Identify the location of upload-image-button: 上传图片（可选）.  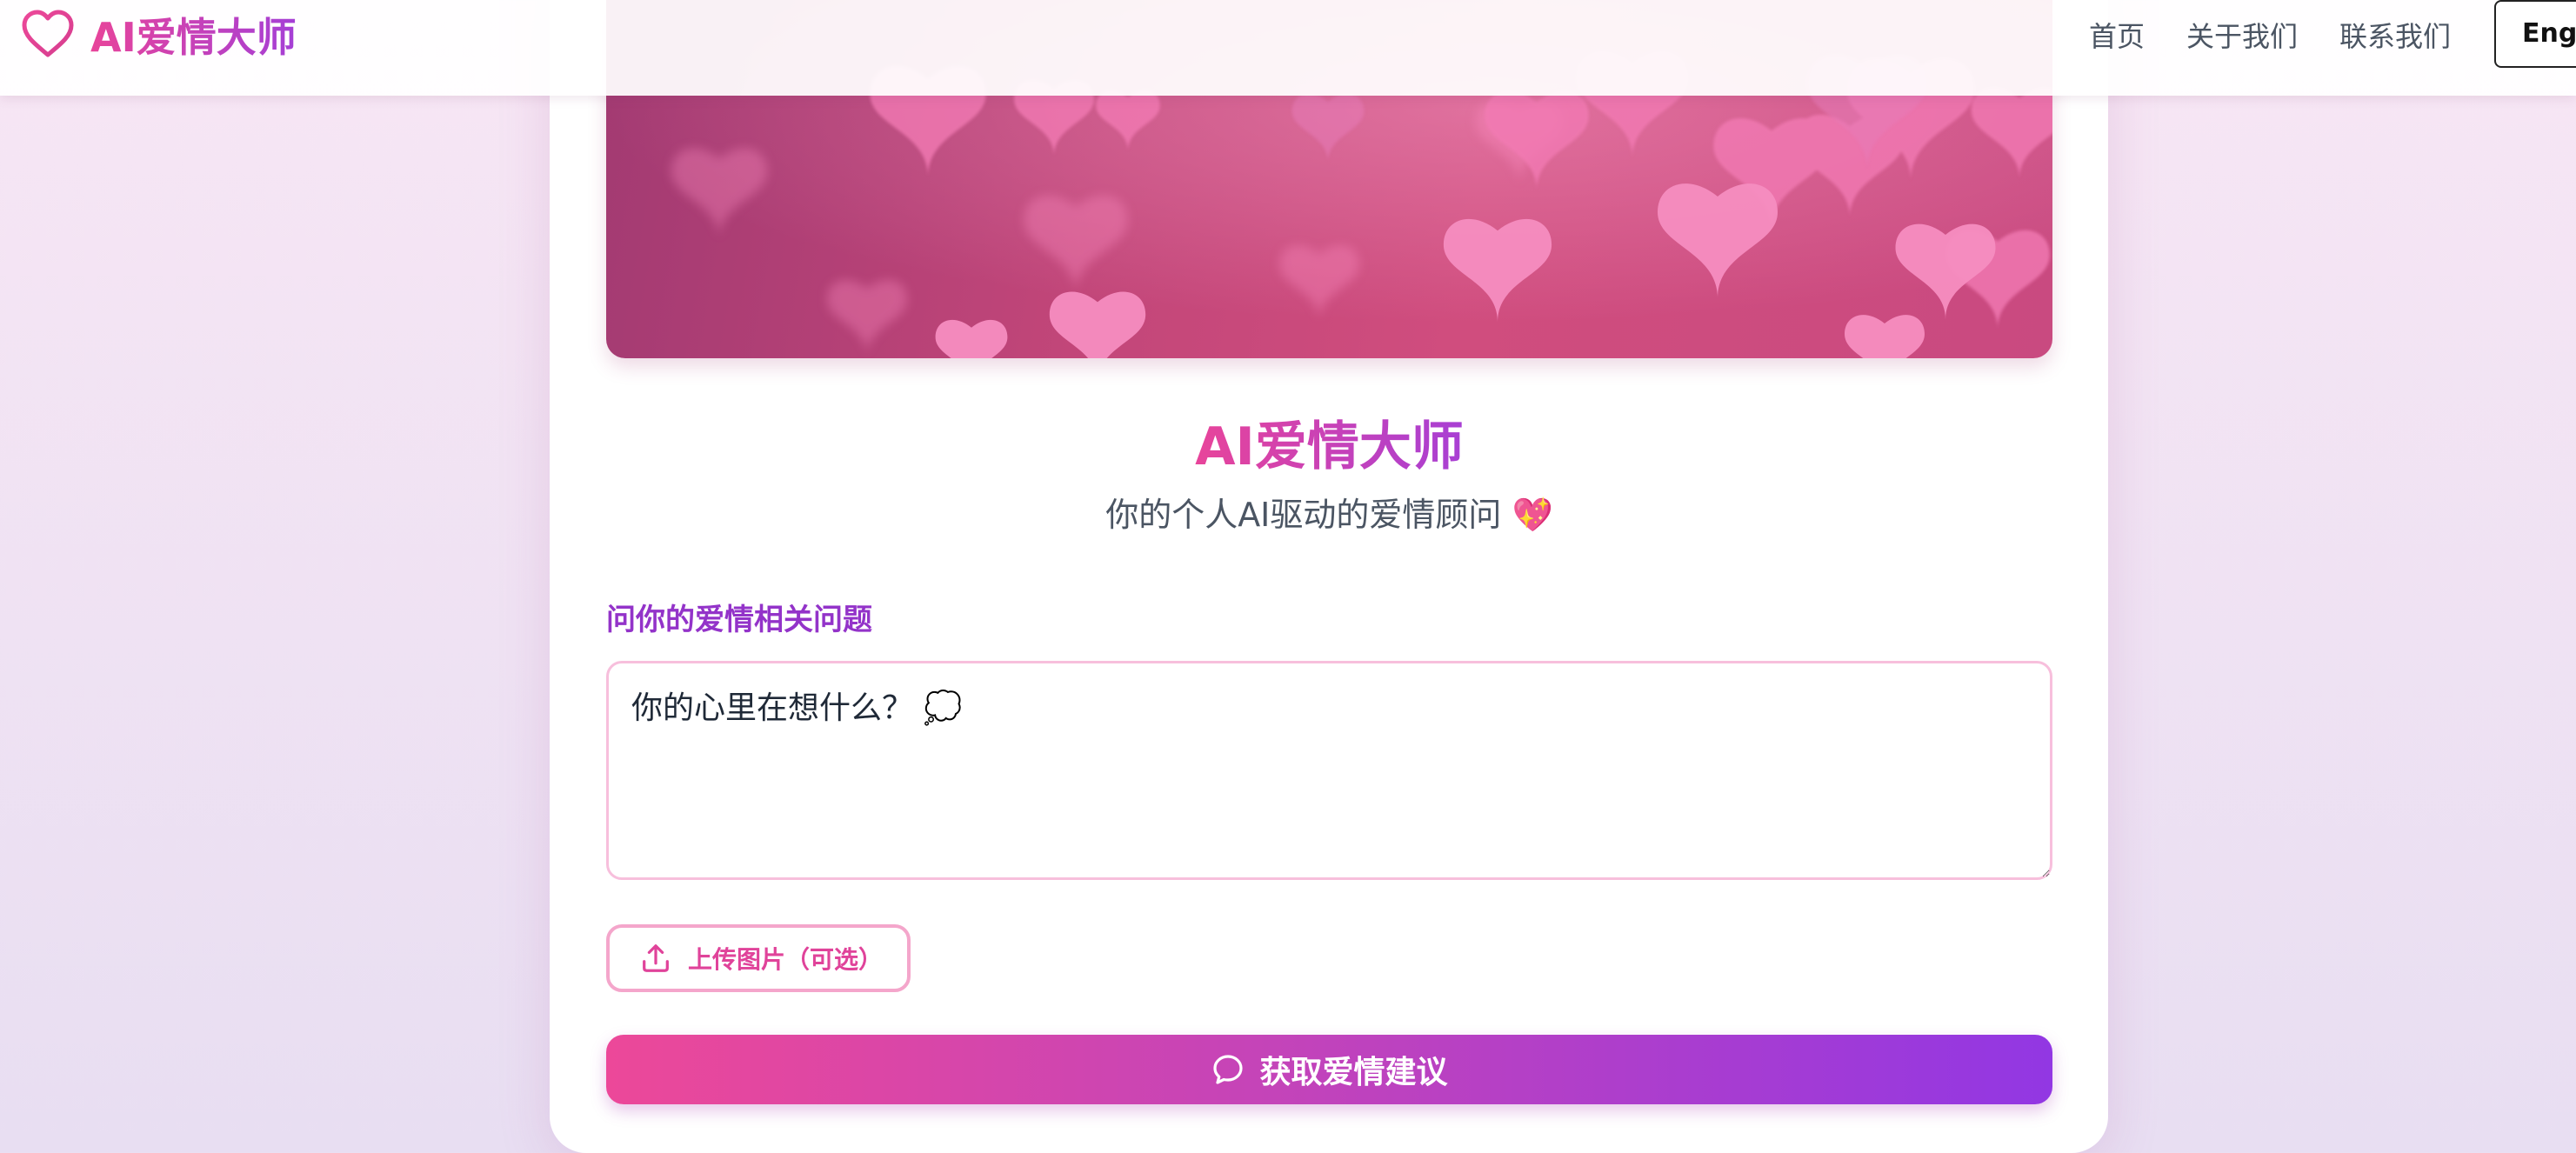
(758, 958).